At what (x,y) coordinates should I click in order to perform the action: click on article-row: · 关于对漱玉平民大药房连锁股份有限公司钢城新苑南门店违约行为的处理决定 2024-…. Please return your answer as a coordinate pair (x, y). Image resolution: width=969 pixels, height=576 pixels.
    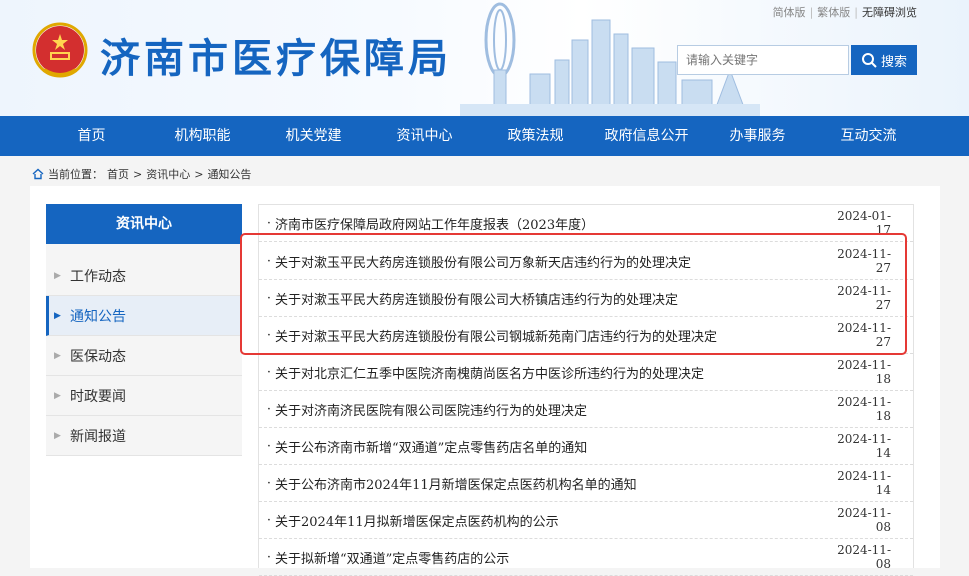
    Looking at the image, I should click on (586, 335).